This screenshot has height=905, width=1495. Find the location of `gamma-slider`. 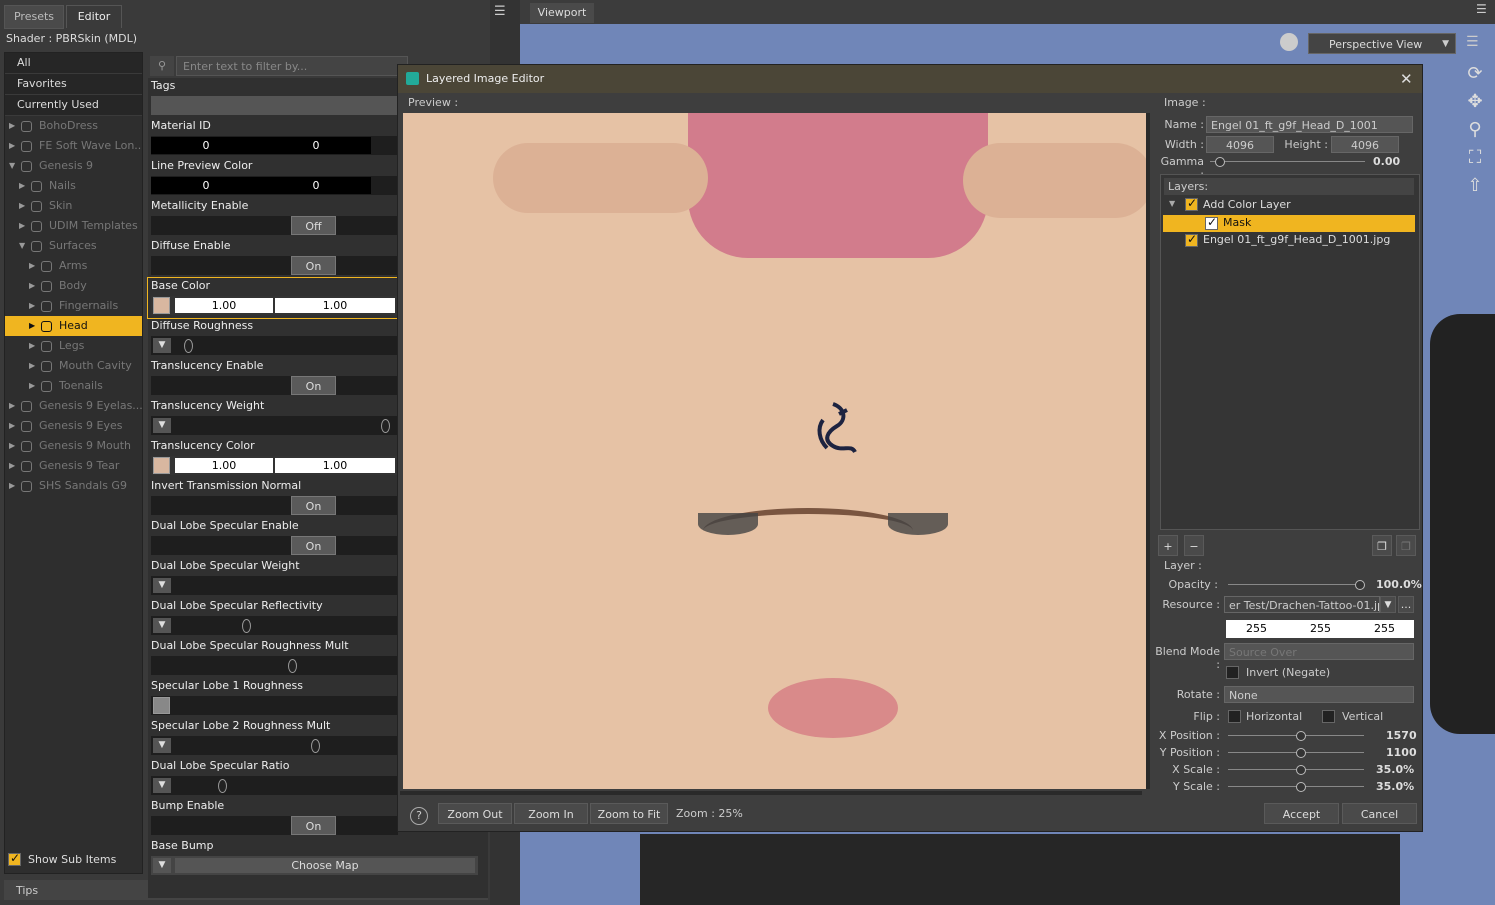

gamma-slider is located at coordinates (1287, 161).